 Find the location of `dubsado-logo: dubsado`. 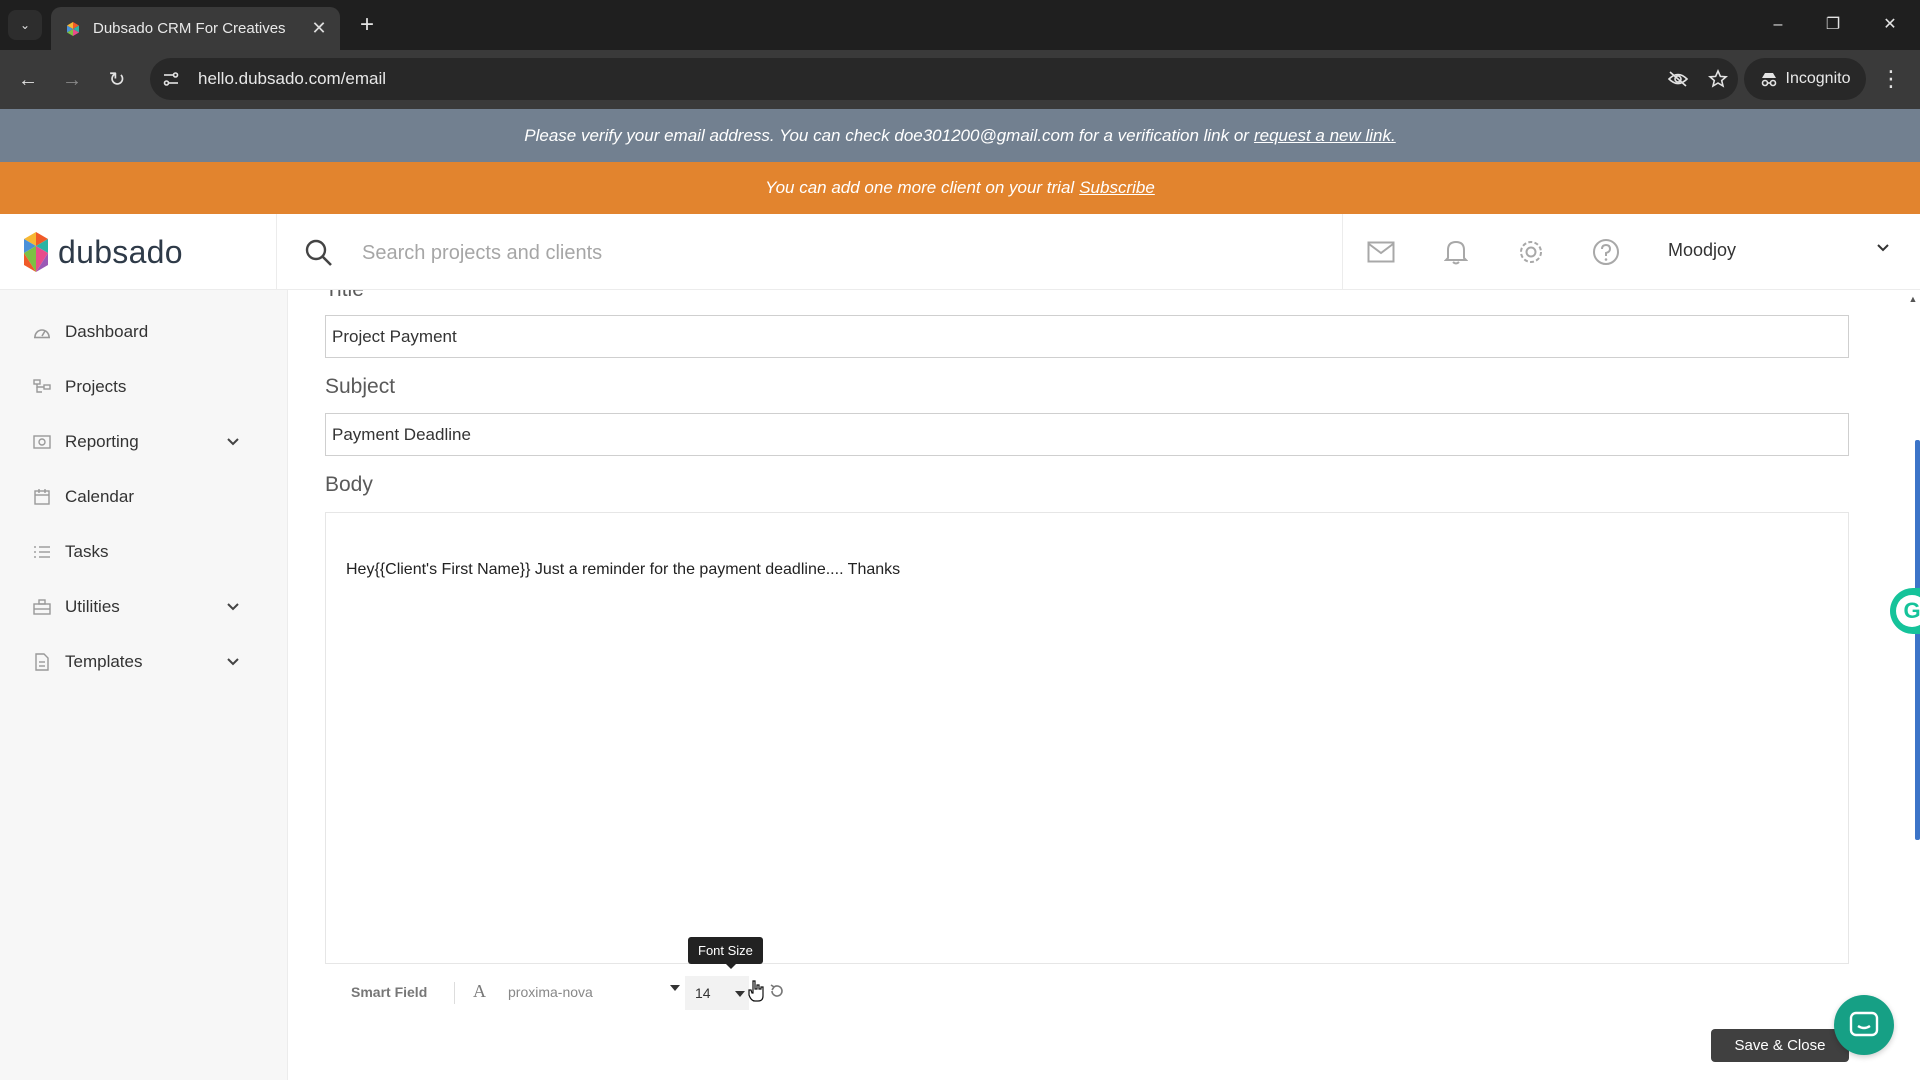

dubsado-logo: dubsado is located at coordinates (102, 252).